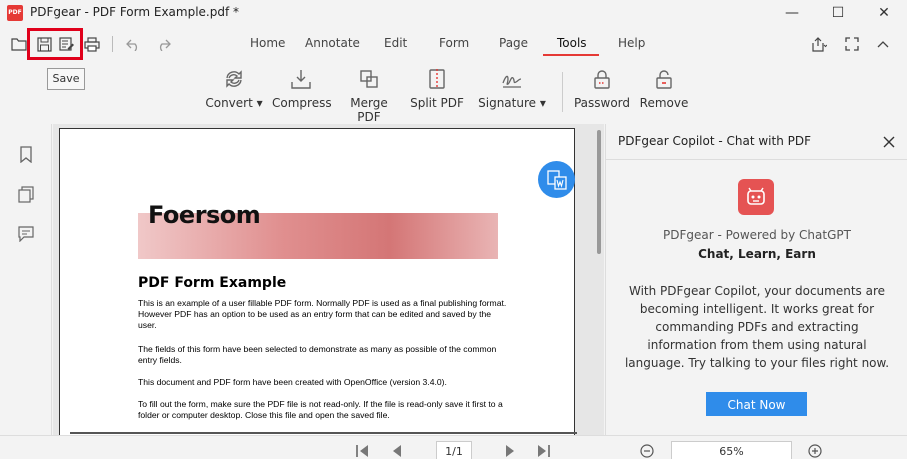  I want to click on signature-label: Signature ▾, so click(512, 103).